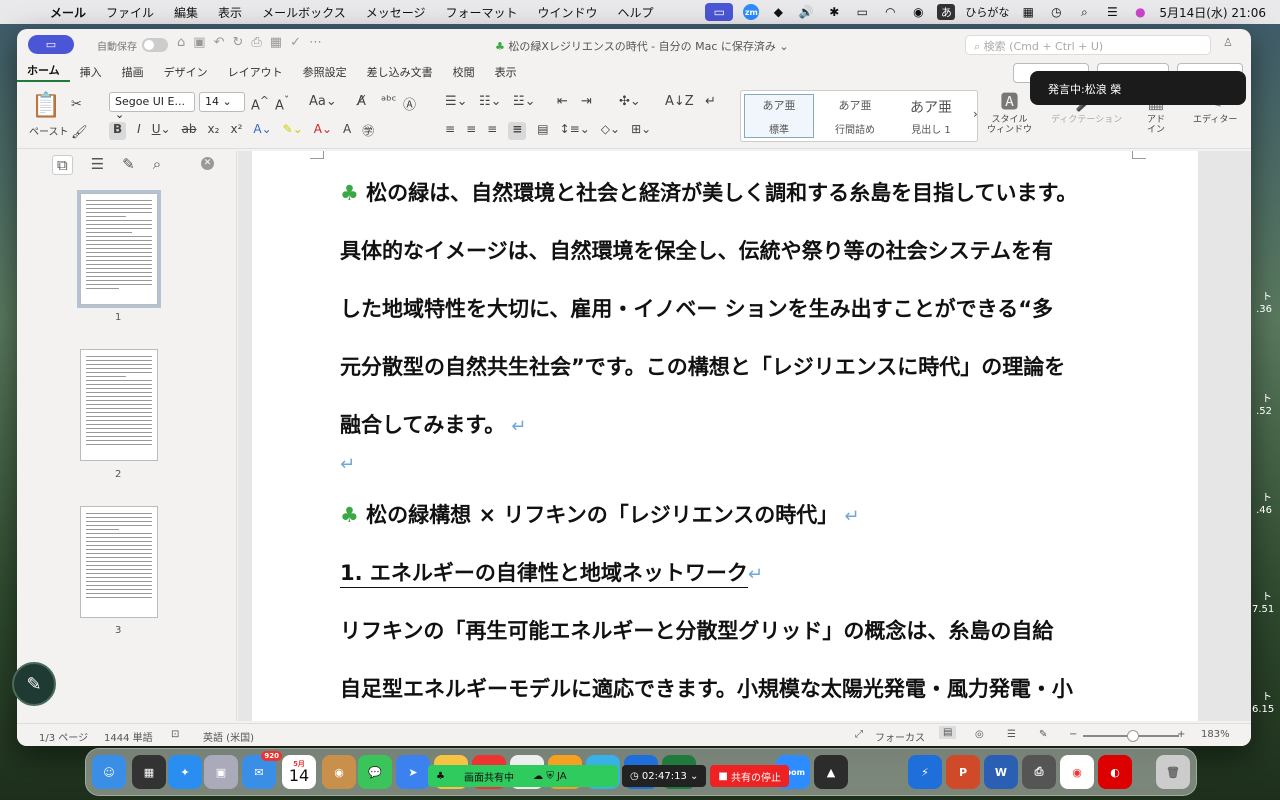 This screenshot has height=800, width=1280. Describe the element at coordinates (630, 101) in the screenshot. I see `sort-icon: ✣⌄` at that location.